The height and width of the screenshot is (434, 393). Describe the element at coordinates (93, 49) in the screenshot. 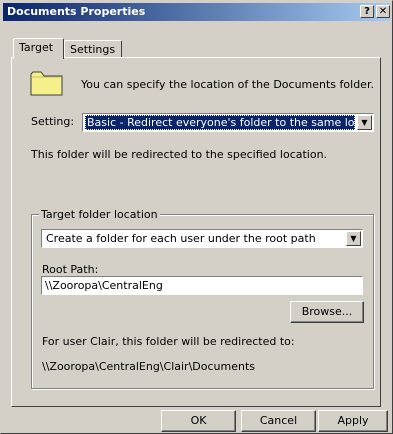

I see `tab-settings: Settings` at that location.